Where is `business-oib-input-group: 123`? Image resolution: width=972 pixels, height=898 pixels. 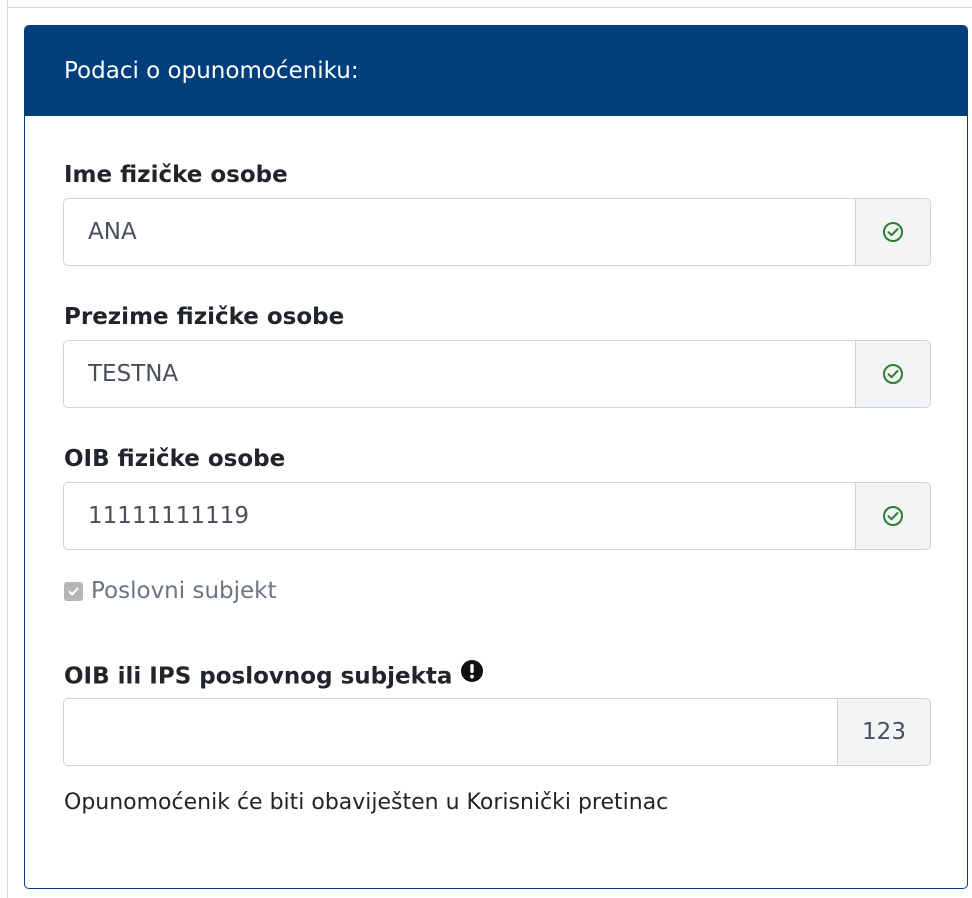
business-oib-input-group: 123 is located at coordinates (497, 732).